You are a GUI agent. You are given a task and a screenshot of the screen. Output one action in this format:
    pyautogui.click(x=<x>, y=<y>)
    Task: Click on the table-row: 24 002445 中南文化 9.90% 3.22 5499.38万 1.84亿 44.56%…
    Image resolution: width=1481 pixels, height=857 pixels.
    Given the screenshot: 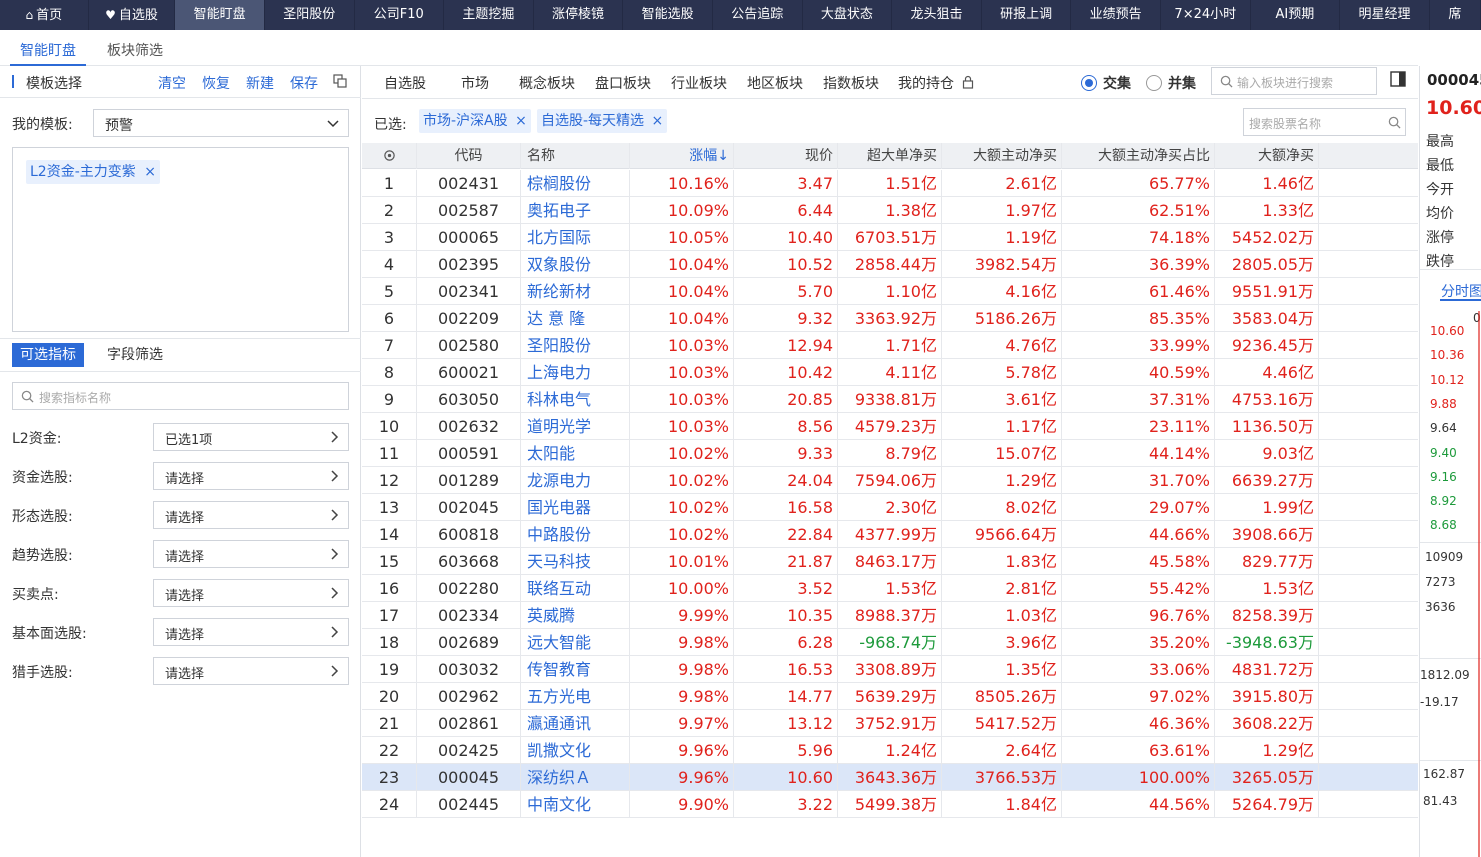 What is the action you would take?
    pyautogui.click(x=890, y=804)
    